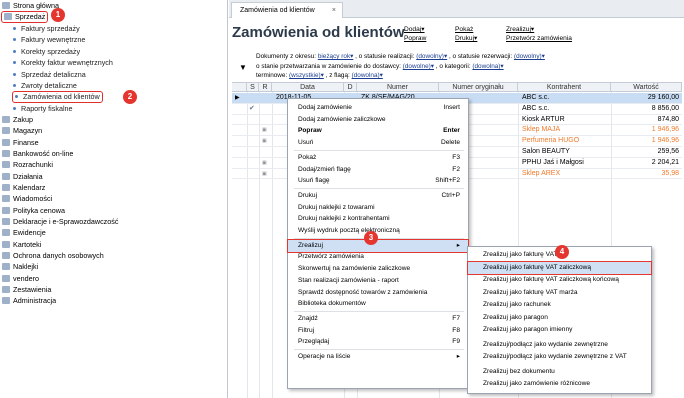 The width and height of the screenshot is (684, 398). What do you see at coordinates (130, 97) in the screenshot?
I see `step-marker-2: 2` at bounding box center [130, 97].